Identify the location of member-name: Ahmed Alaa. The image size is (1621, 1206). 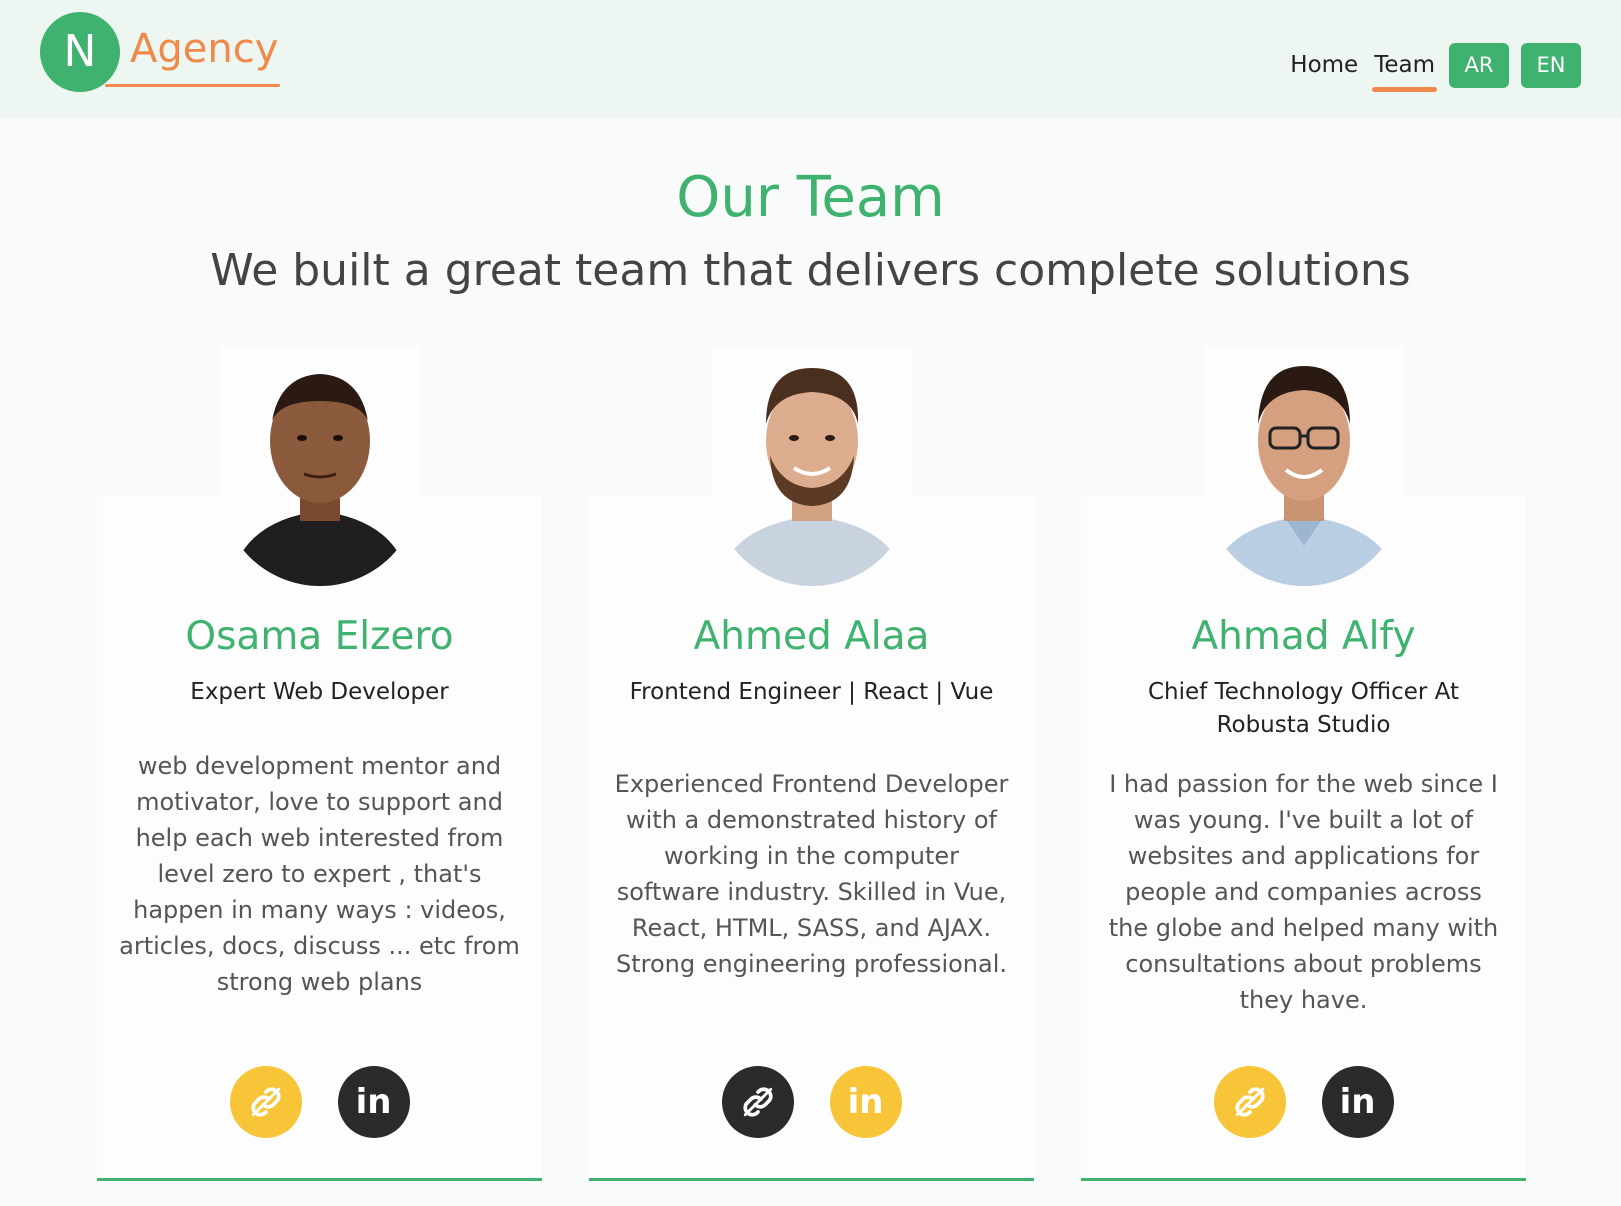
(811, 636).